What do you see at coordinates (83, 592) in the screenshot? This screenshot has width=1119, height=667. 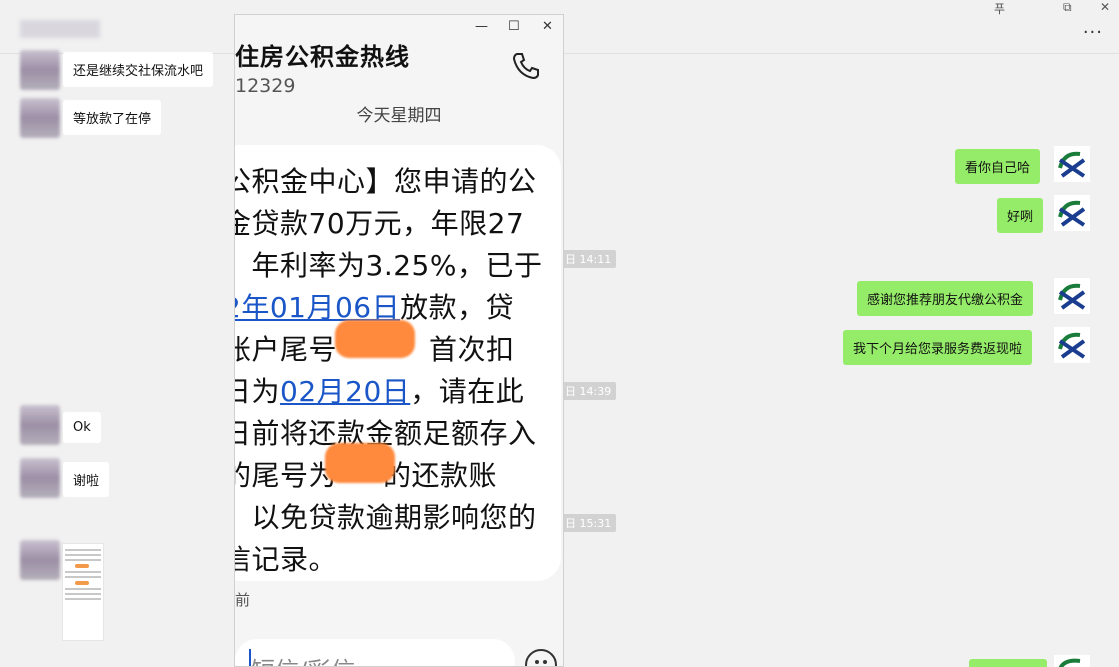 I see `image-message-thumbnail` at bounding box center [83, 592].